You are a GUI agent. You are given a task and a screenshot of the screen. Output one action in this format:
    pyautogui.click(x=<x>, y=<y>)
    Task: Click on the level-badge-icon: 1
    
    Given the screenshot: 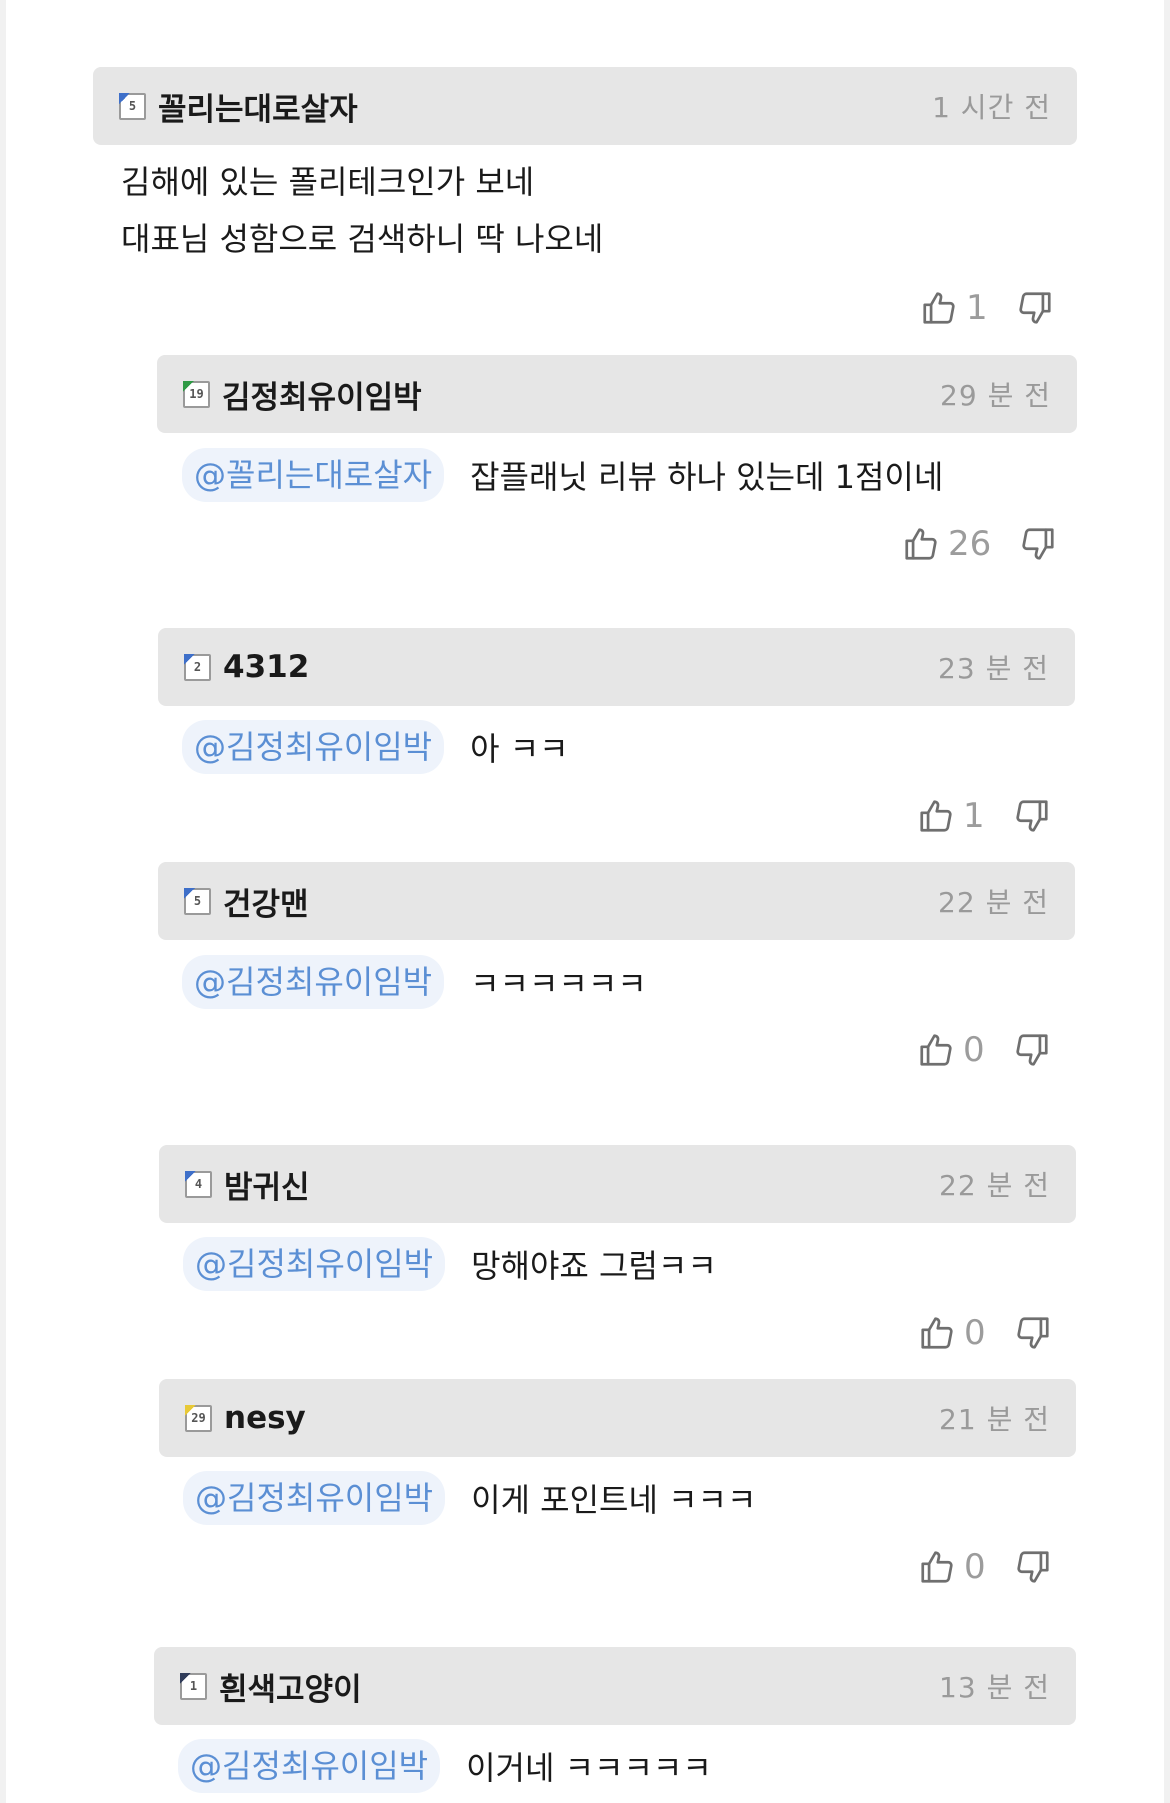 What is the action you would take?
    pyautogui.click(x=193, y=1686)
    